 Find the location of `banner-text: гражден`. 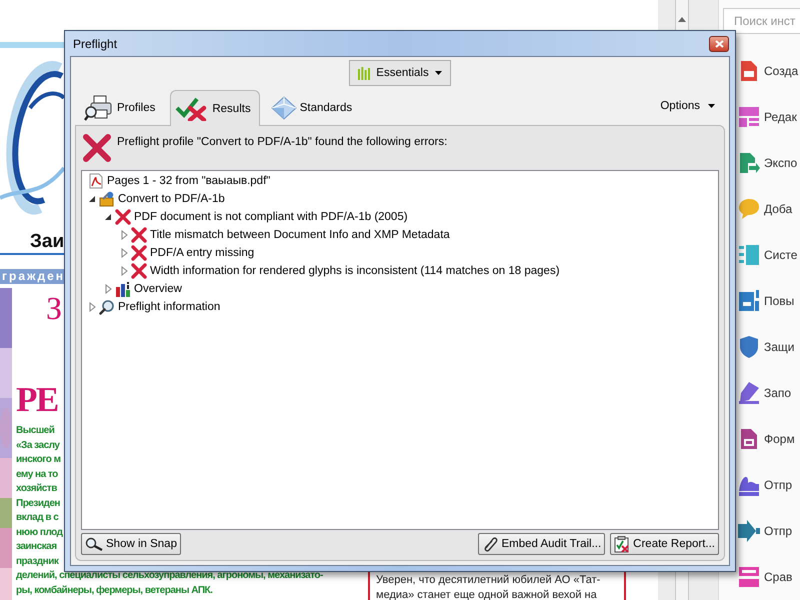

banner-text: гражден is located at coordinates (33, 276).